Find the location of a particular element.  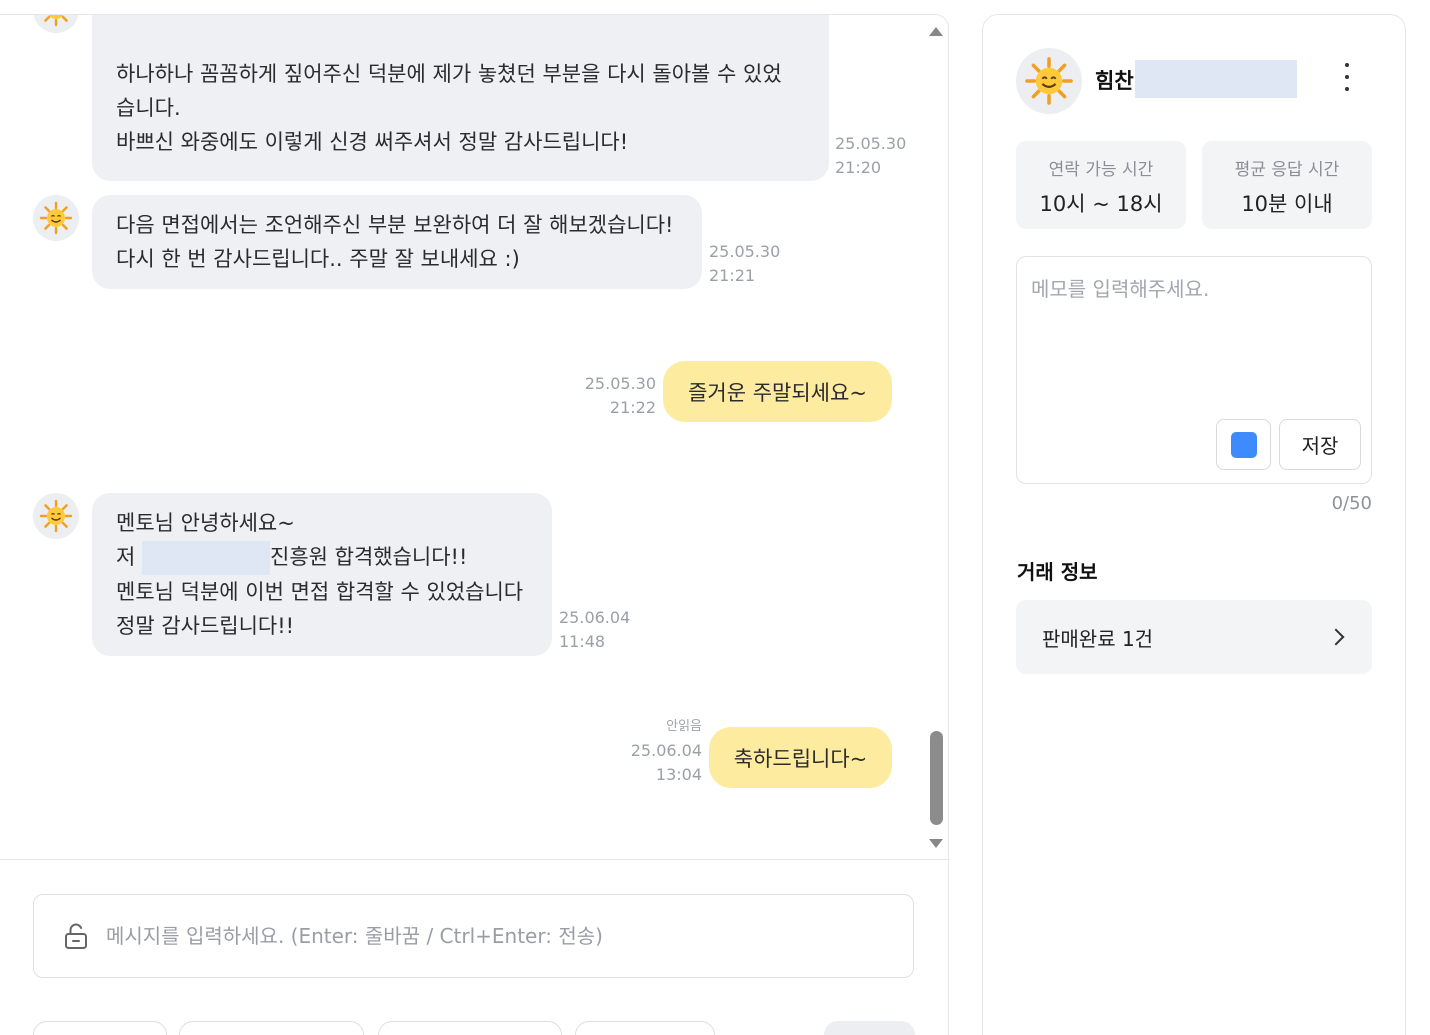

divider is located at coordinates (474, 859).